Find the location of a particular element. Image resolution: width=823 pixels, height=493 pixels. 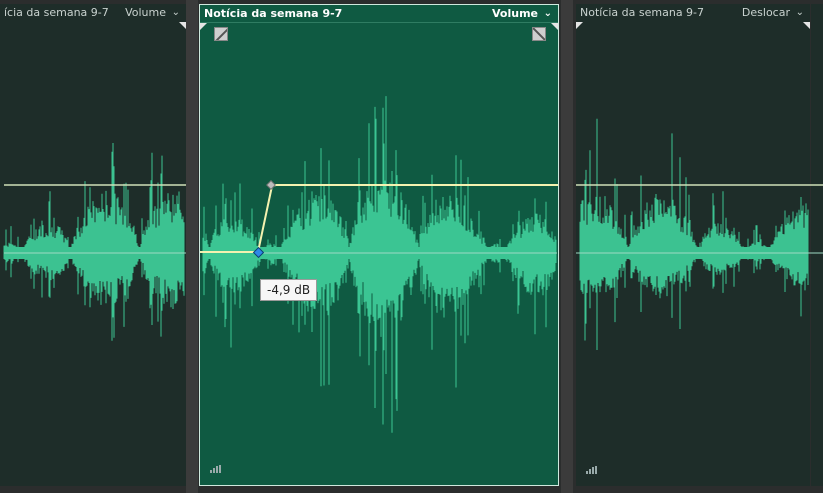

envelope-value-tooltip: -4,9 dB is located at coordinates (289, 290).